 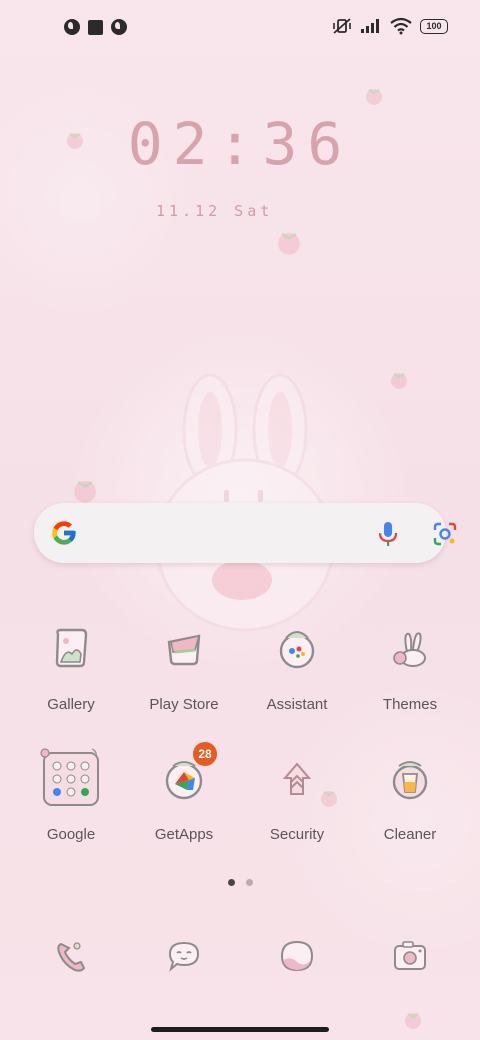 What do you see at coordinates (64, 533) in the screenshot?
I see `google-g-icon` at bounding box center [64, 533].